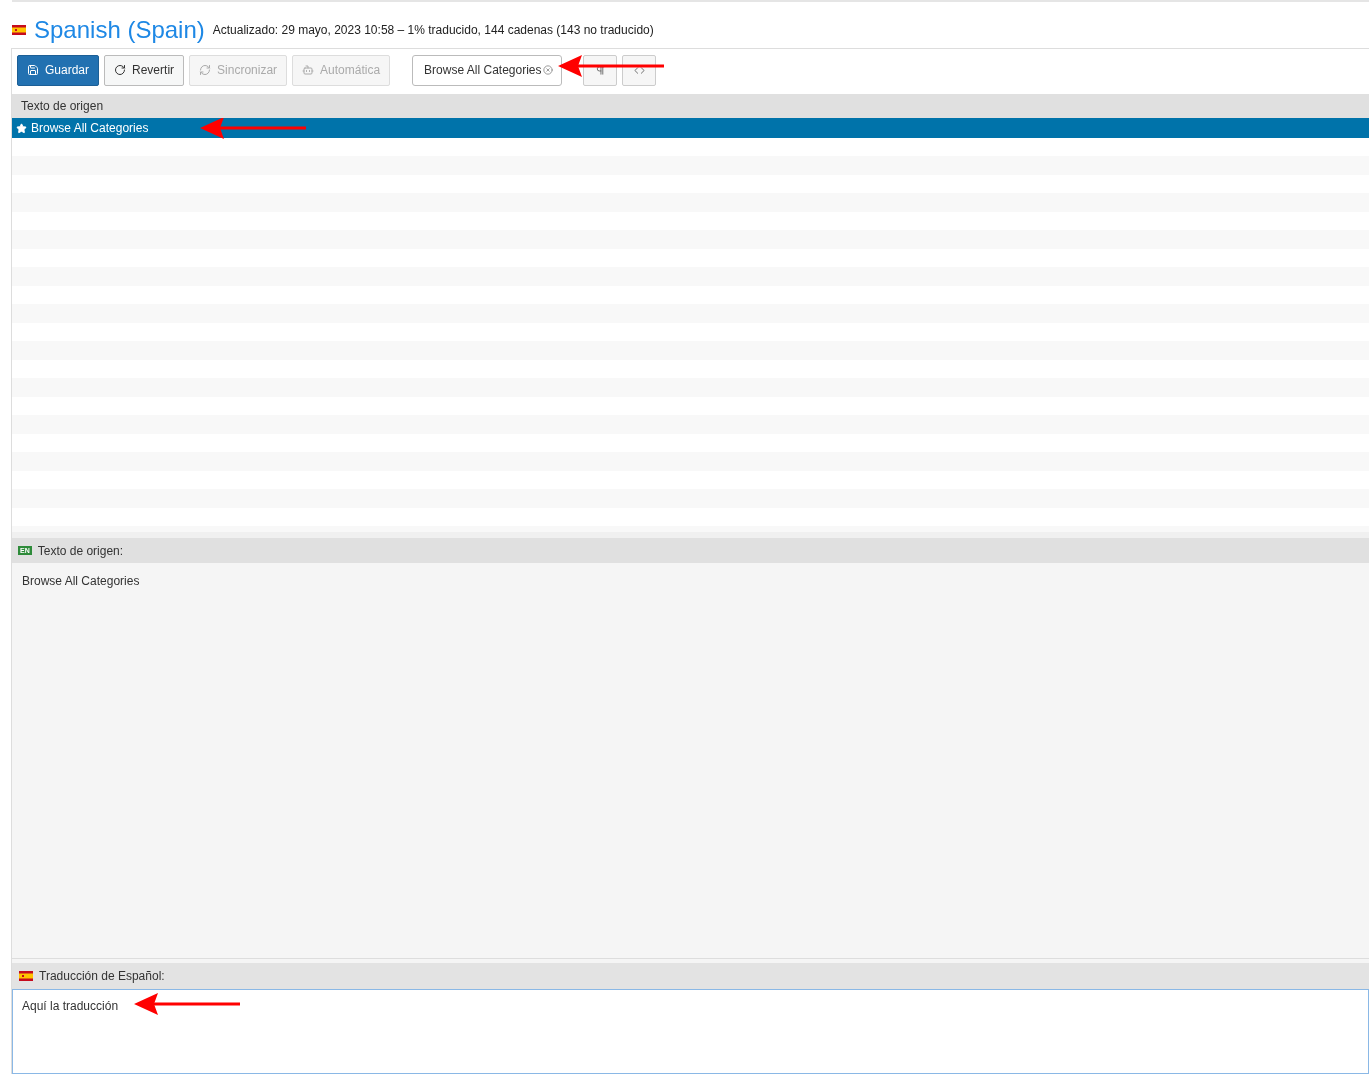  Describe the element at coordinates (690, 128) in the screenshot. I see `string-row: Browse All Categories` at that location.